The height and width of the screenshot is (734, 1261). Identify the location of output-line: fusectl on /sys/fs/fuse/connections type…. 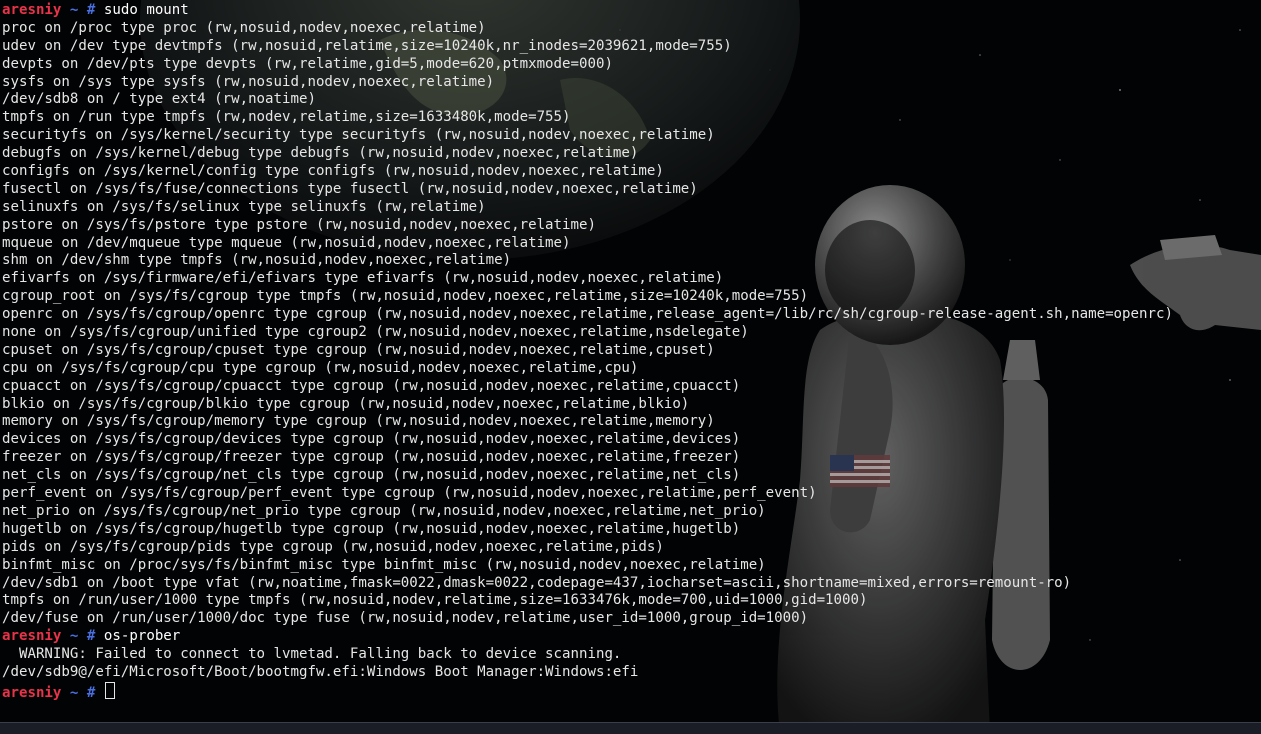
(350, 188).